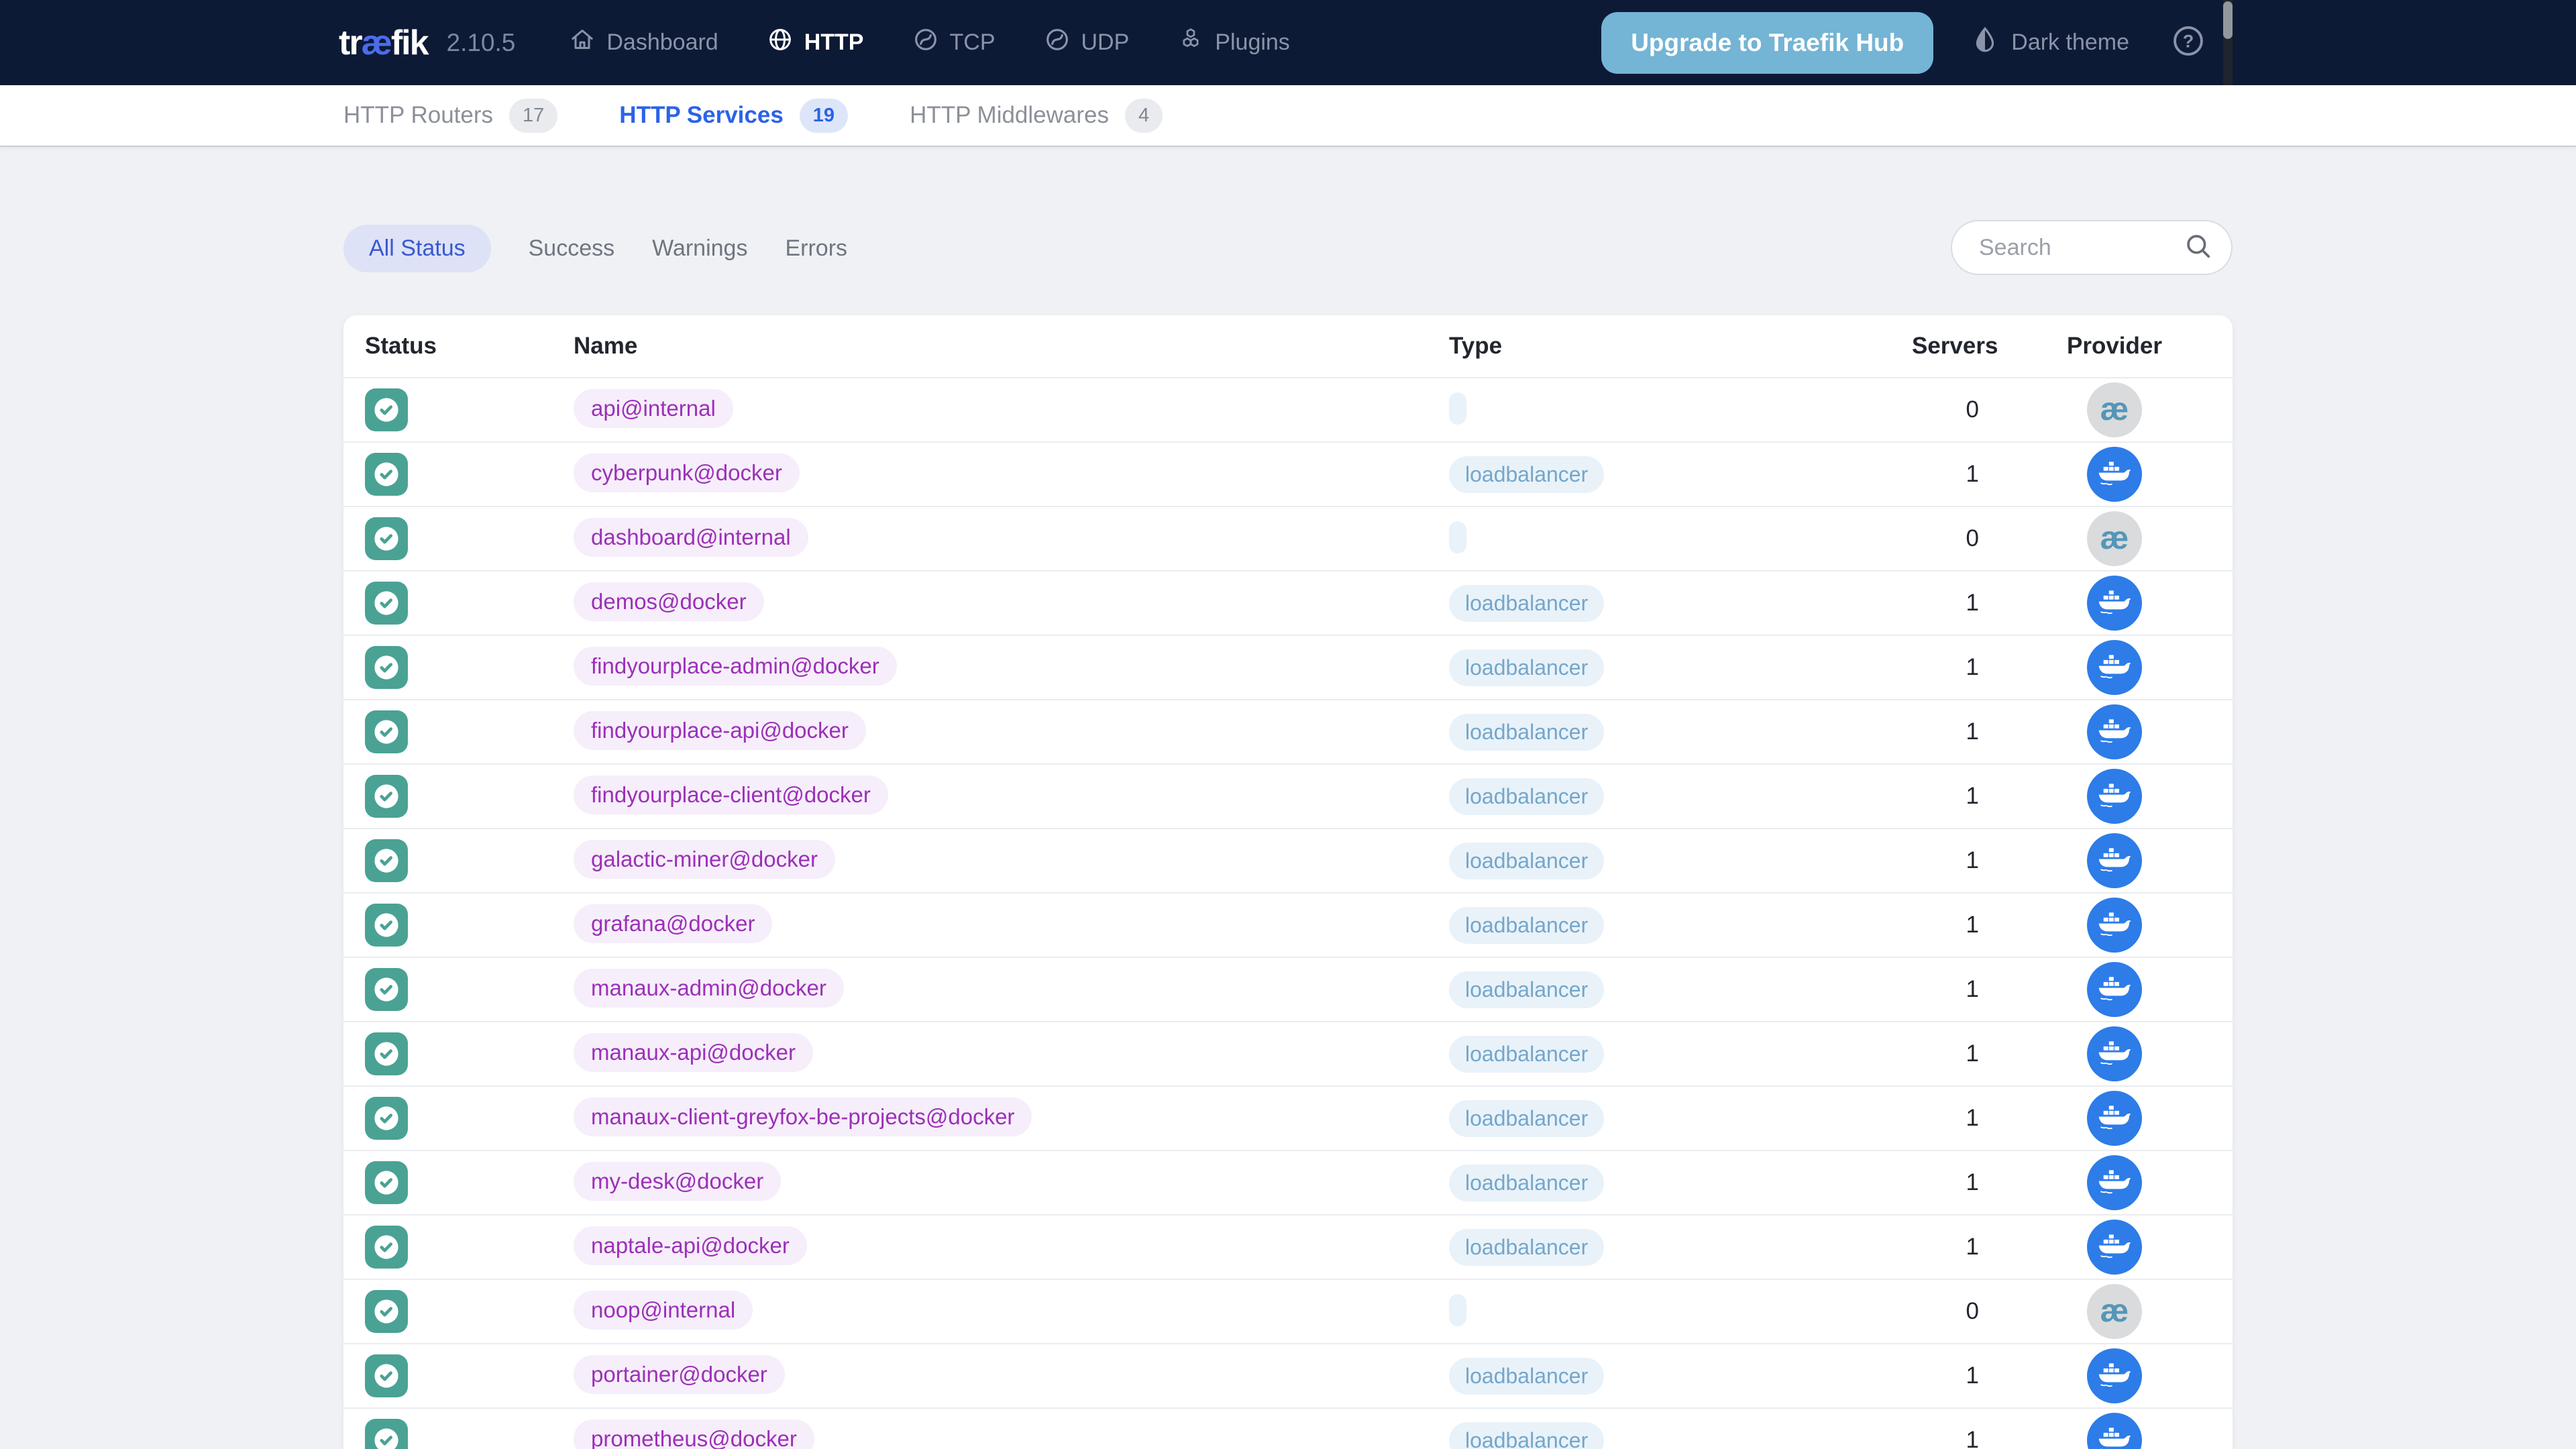 The image size is (2576, 1449). What do you see at coordinates (731, 794) in the screenshot?
I see `service-name: findyourplace-client@docker` at bounding box center [731, 794].